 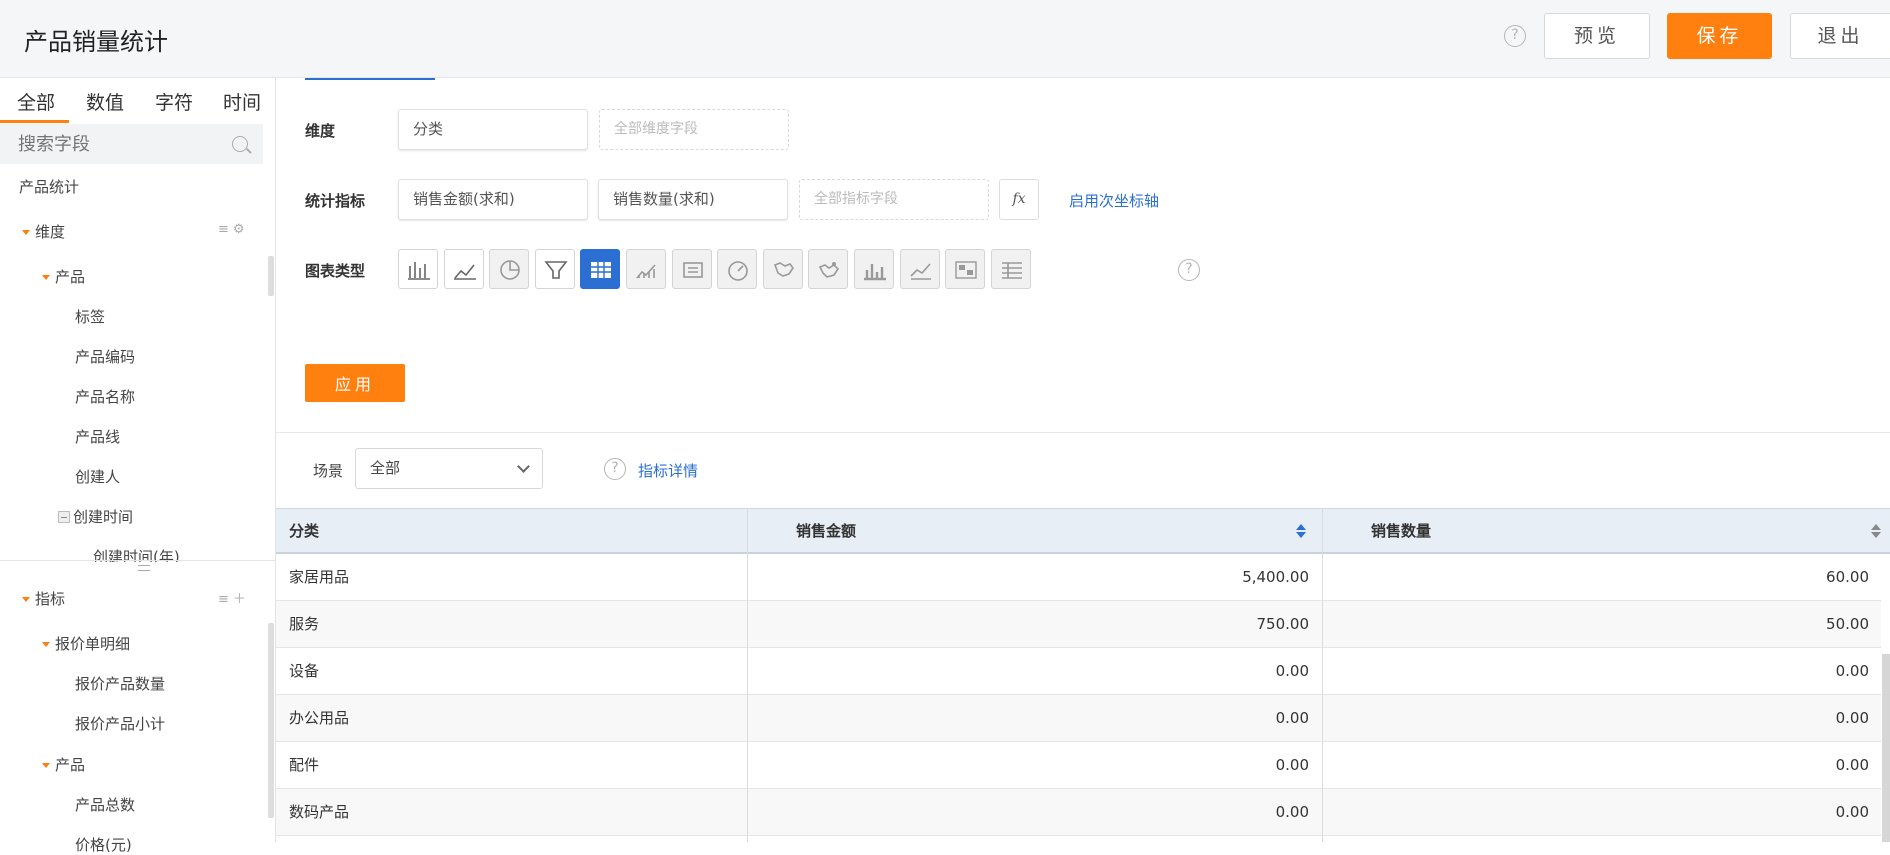 What do you see at coordinates (131, 144) in the screenshot?
I see `field-search-input` at bounding box center [131, 144].